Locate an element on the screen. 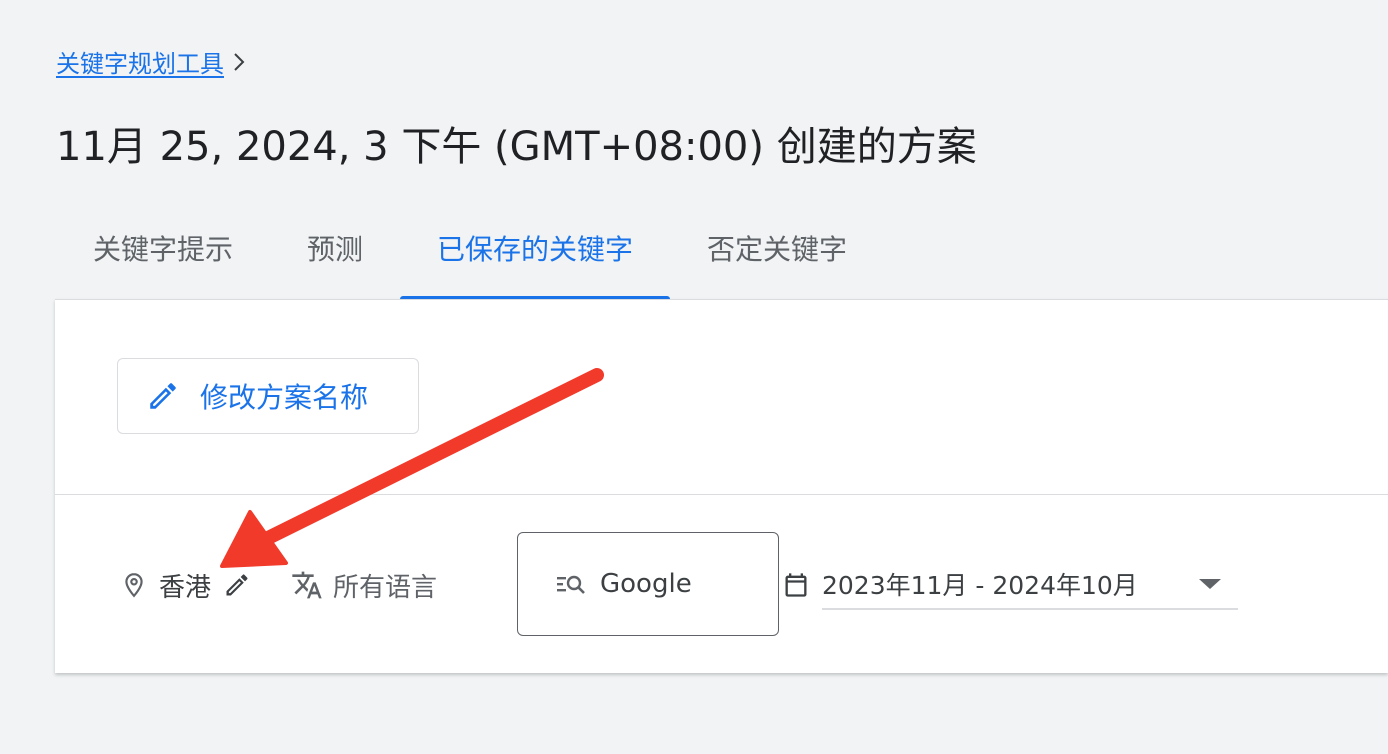 The image size is (1388, 754). tab-keyword-ideas: 关键字提示 is located at coordinates (163, 248).